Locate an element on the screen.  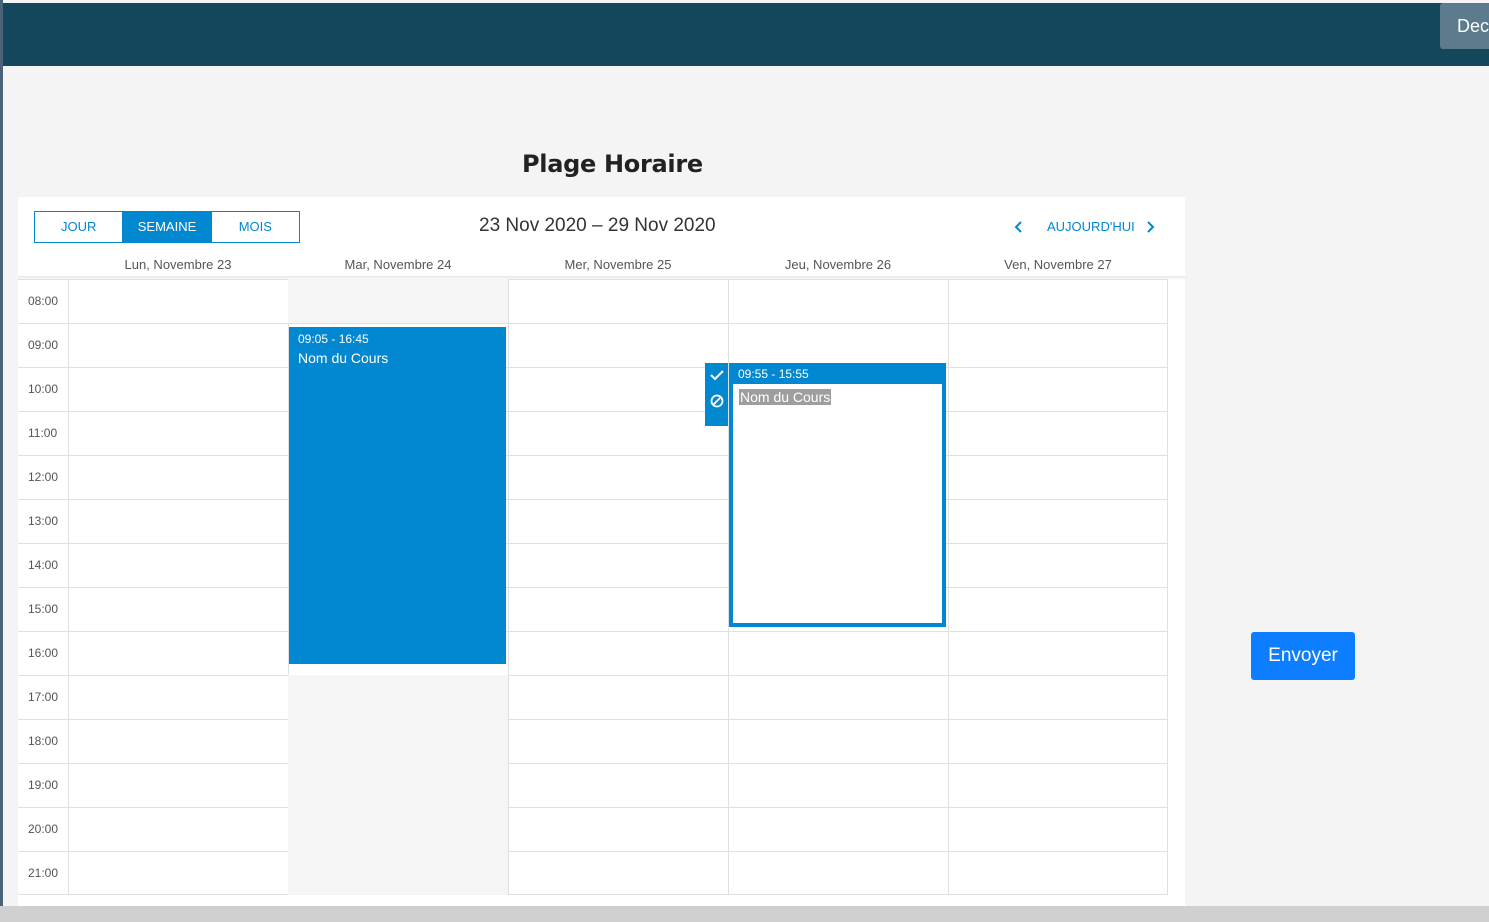
time-label: 15:00 is located at coordinates (43, 609).